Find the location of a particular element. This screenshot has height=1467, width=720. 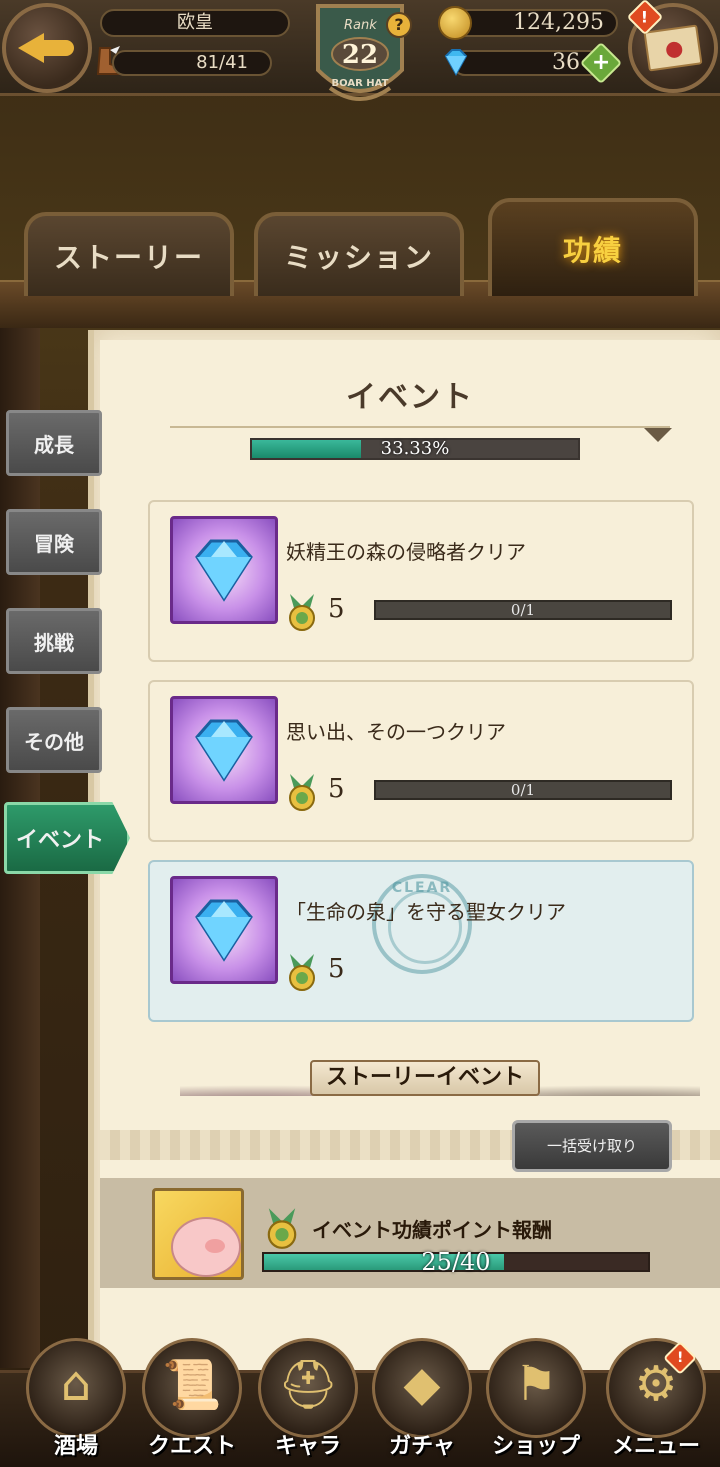

nav-character: ⛑ キャラ is located at coordinates (308, 1402).